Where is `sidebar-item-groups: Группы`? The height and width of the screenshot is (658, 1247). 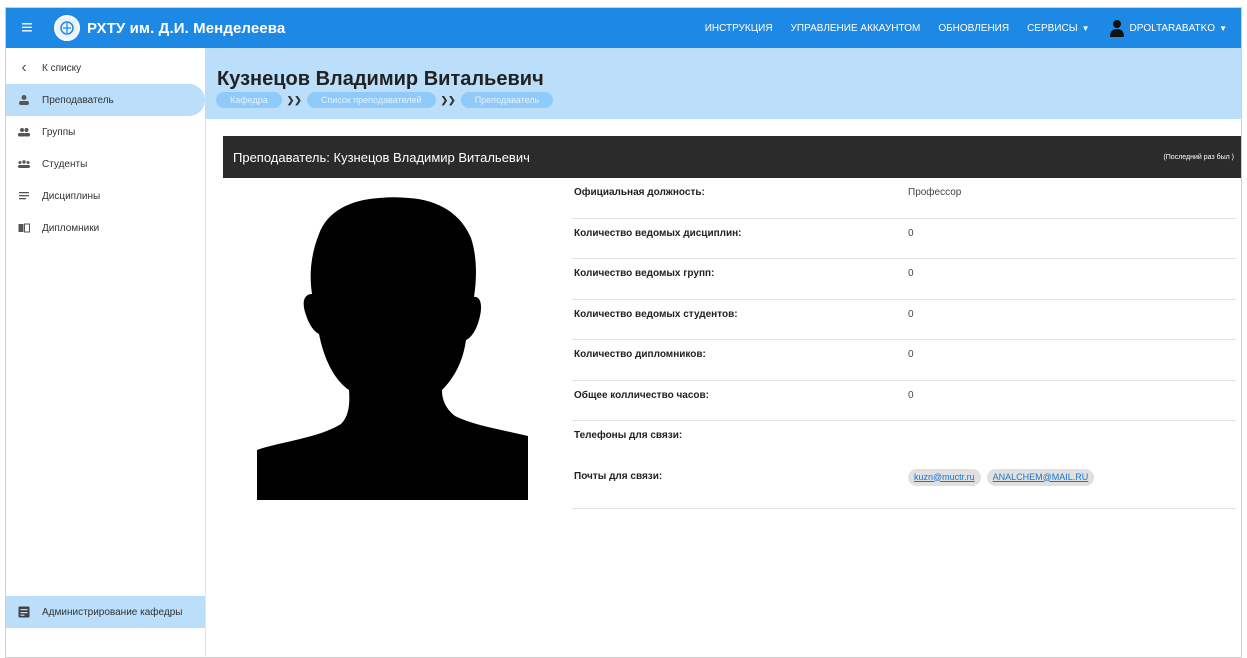 sidebar-item-groups: Группы is located at coordinates (105, 132).